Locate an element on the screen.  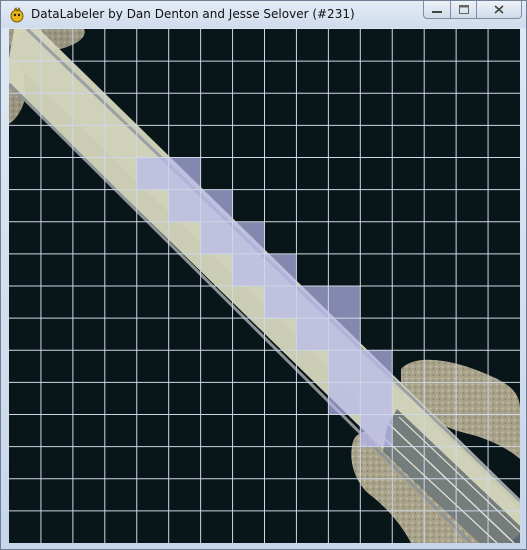
maximize-icon is located at coordinates (463, 9).